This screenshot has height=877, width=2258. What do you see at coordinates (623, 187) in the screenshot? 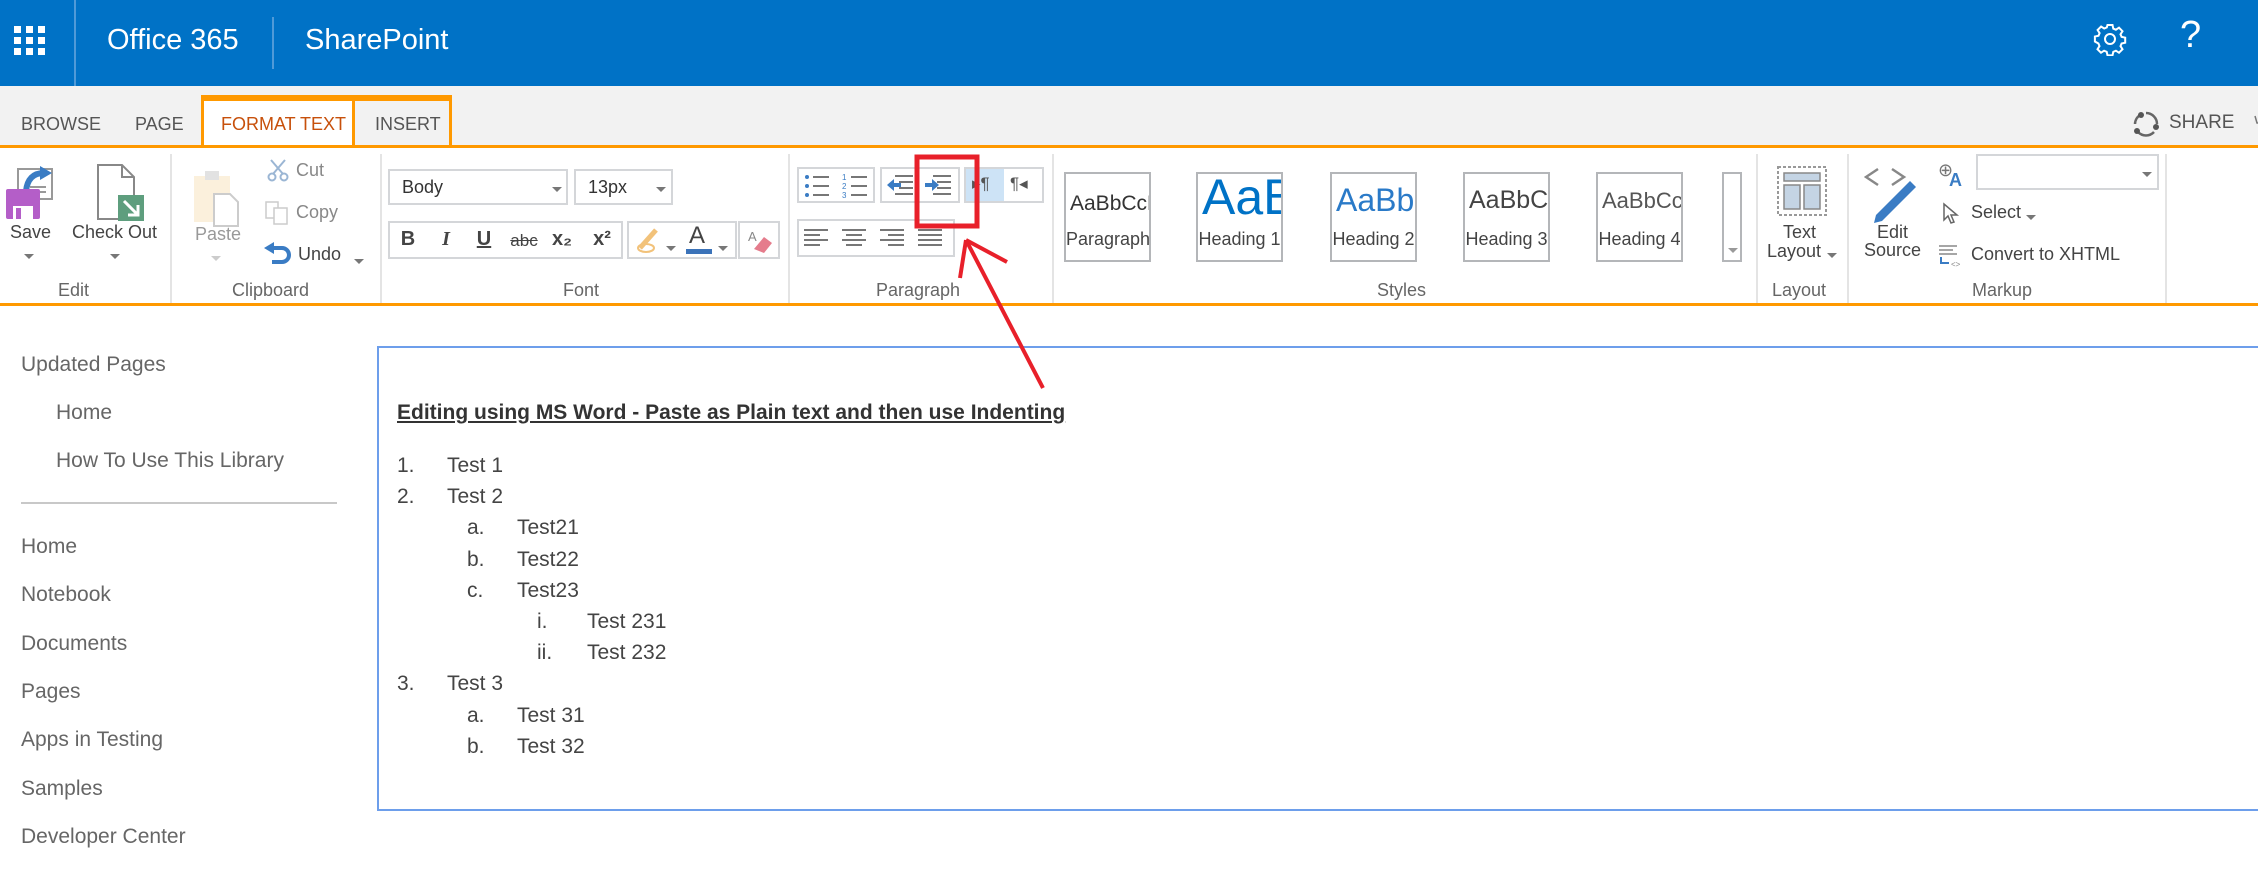
I see `font-size-select: 13px` at bounding box center [623, 187].